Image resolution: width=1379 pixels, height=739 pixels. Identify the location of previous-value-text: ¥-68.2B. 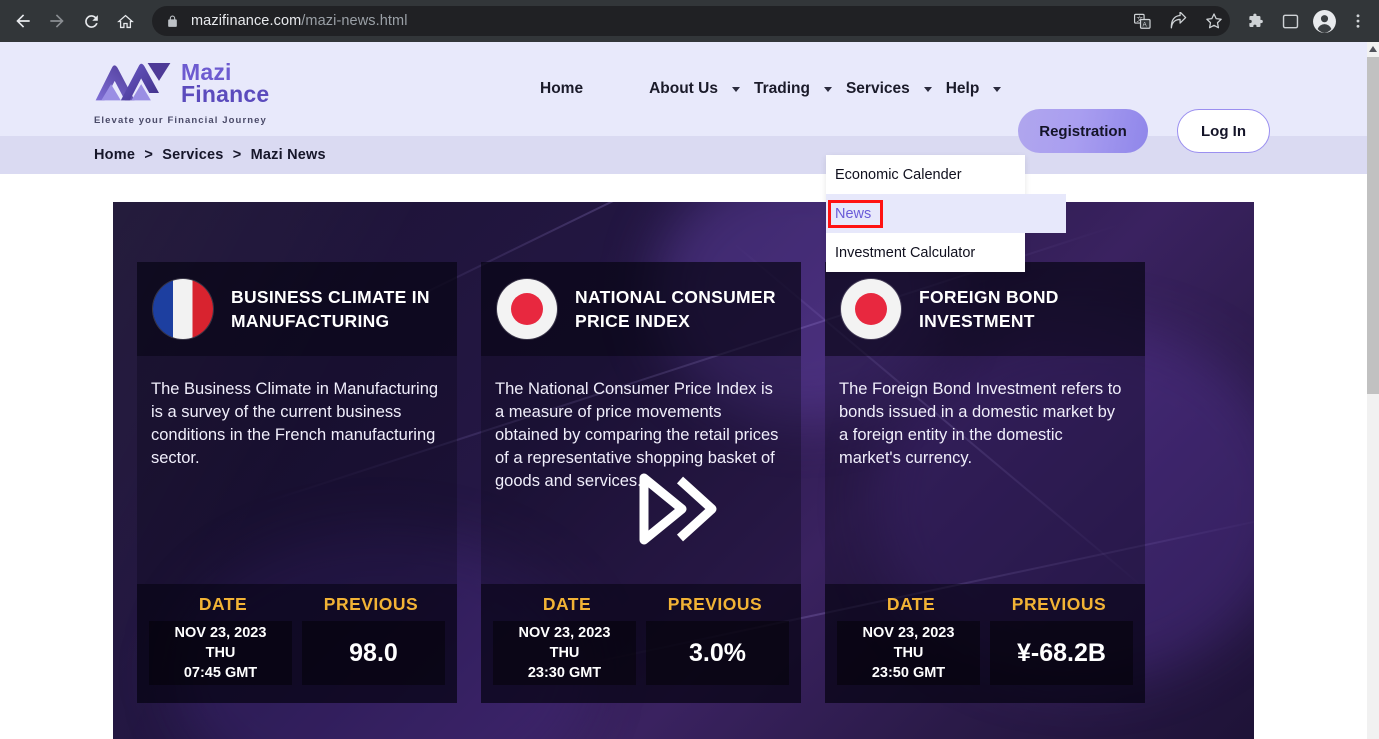
(1061, 652).